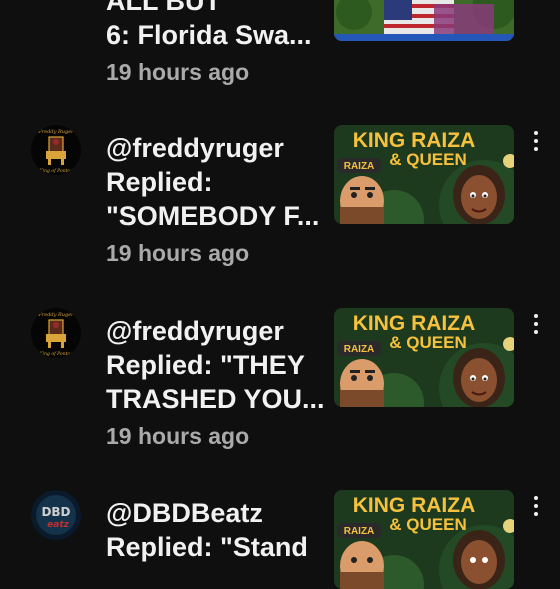  What do you see at coordinates (205, 365) in the screenshot?
I see `notification-title-line: Replied: "THEY` at bounding box center [205, 365].